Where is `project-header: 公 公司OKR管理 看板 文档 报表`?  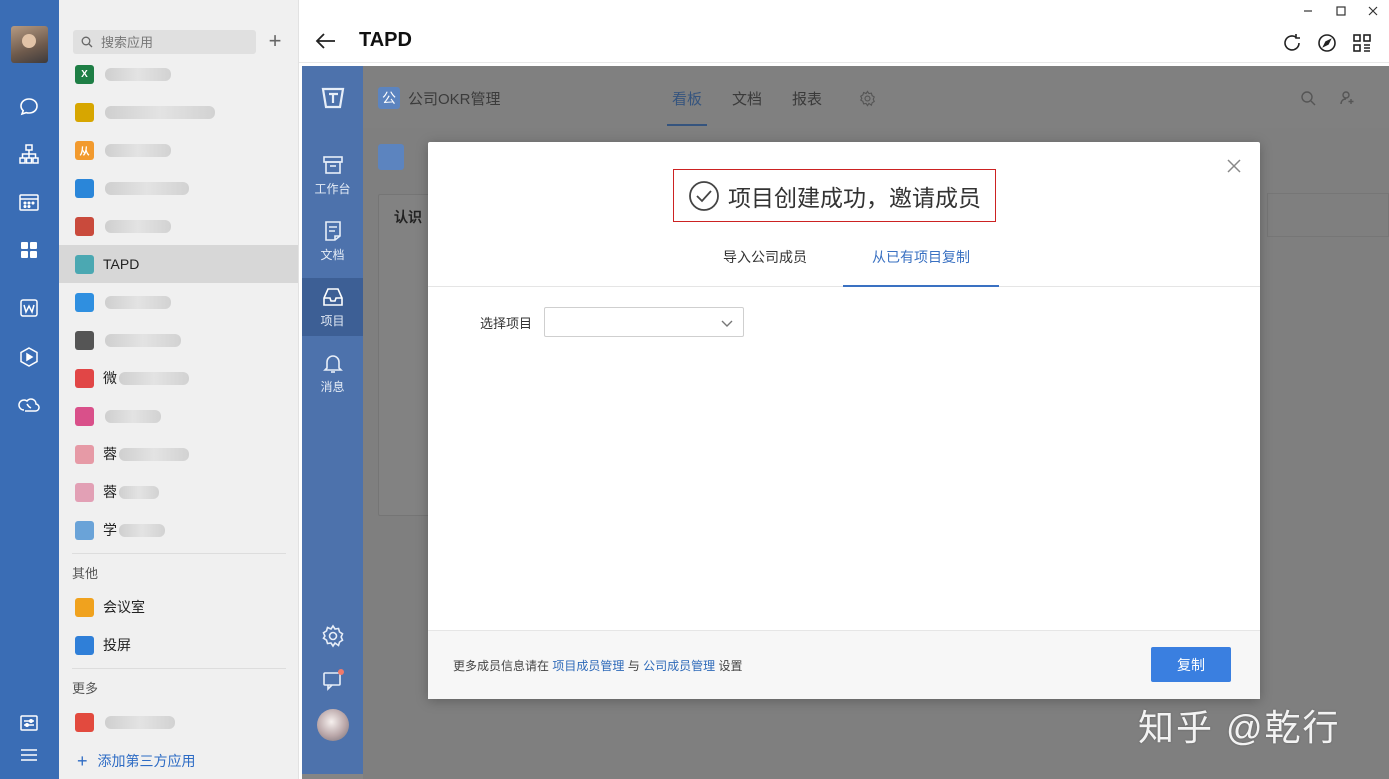 project-header: 公 公司OKR管理 看板 文档 报表 is located at coordinates (876, 97).